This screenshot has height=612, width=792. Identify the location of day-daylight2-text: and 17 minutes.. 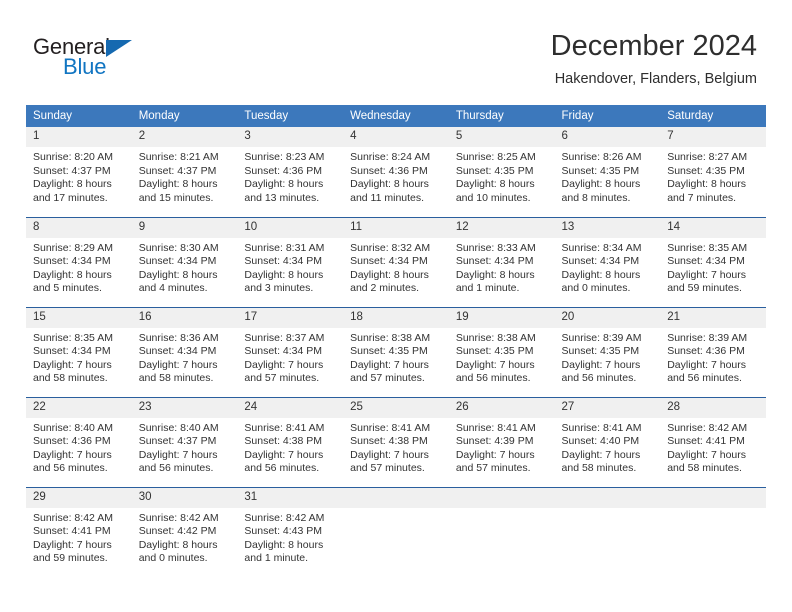
(70, 197).